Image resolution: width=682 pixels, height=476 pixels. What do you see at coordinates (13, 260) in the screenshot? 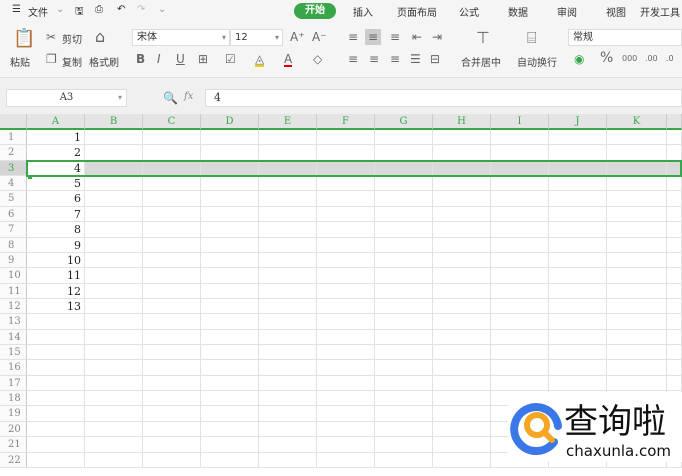
I see `row-header: 9` at bounding box center [13, 260].